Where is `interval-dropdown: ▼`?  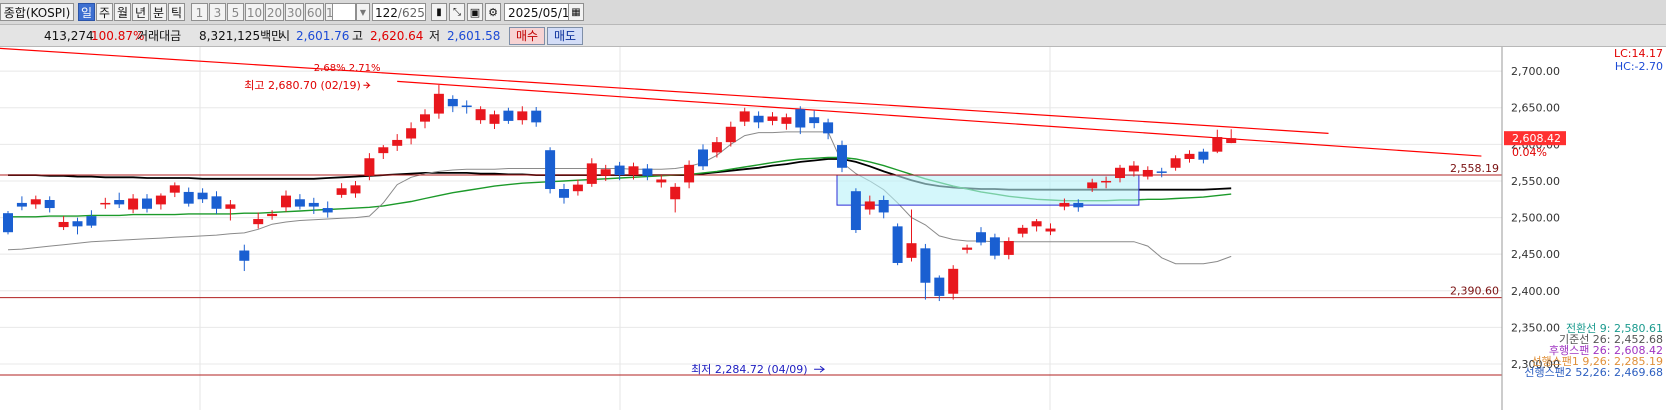
interval-dropdown: ▼ is located at coordinates (363, 12).